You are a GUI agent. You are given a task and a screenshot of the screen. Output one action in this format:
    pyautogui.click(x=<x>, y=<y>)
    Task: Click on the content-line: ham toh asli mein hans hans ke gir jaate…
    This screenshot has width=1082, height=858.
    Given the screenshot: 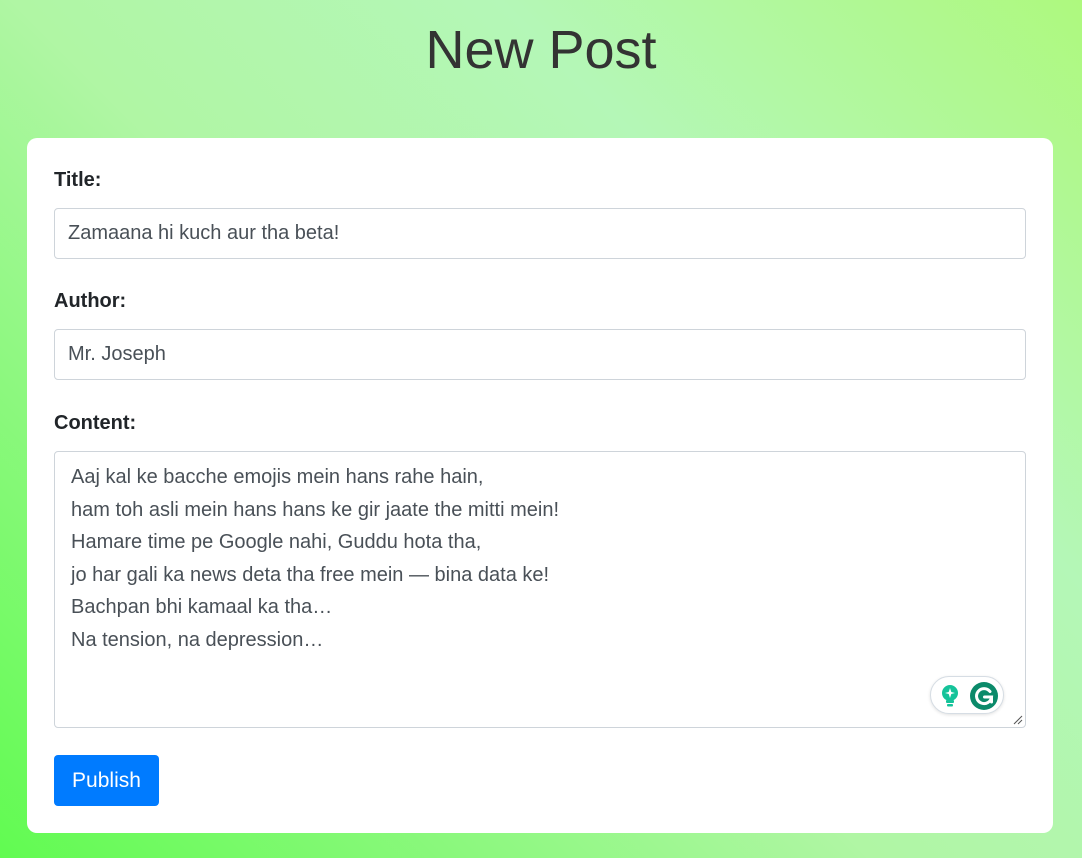 What is the action you would take?
    pyautogui.click(x=315, y=509)
    